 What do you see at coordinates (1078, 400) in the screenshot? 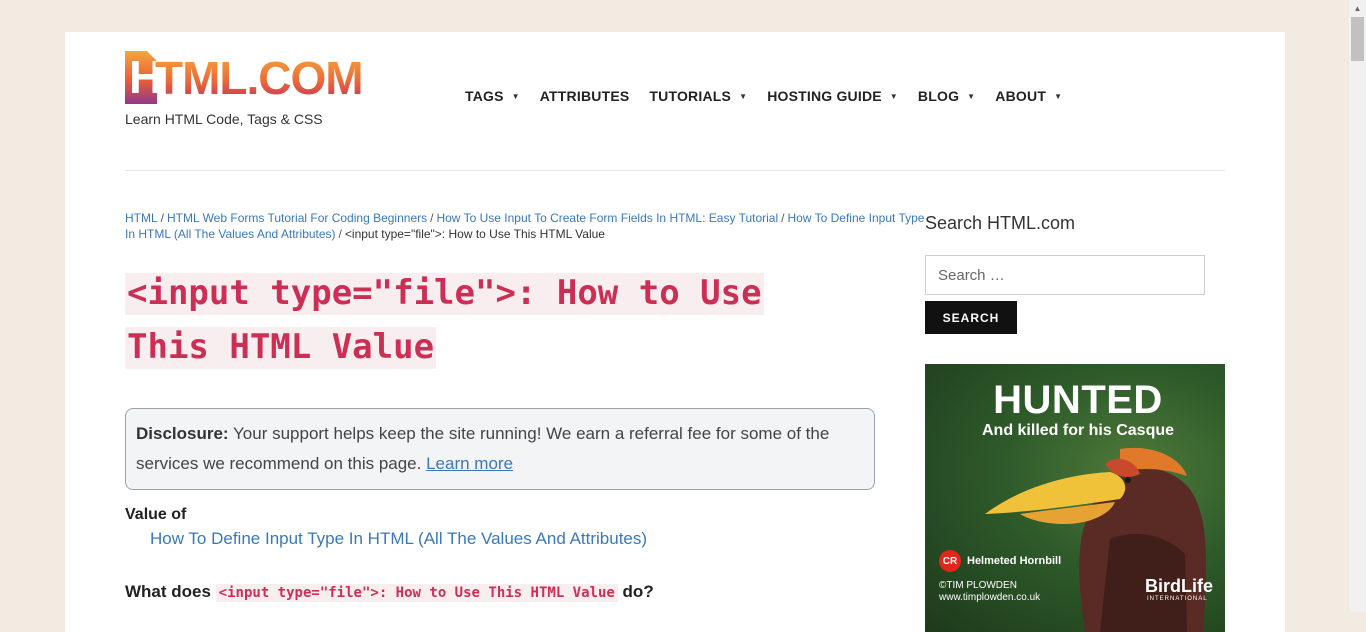
I see `ad-headline: HUNTED` at bounding box center [1078, 400].